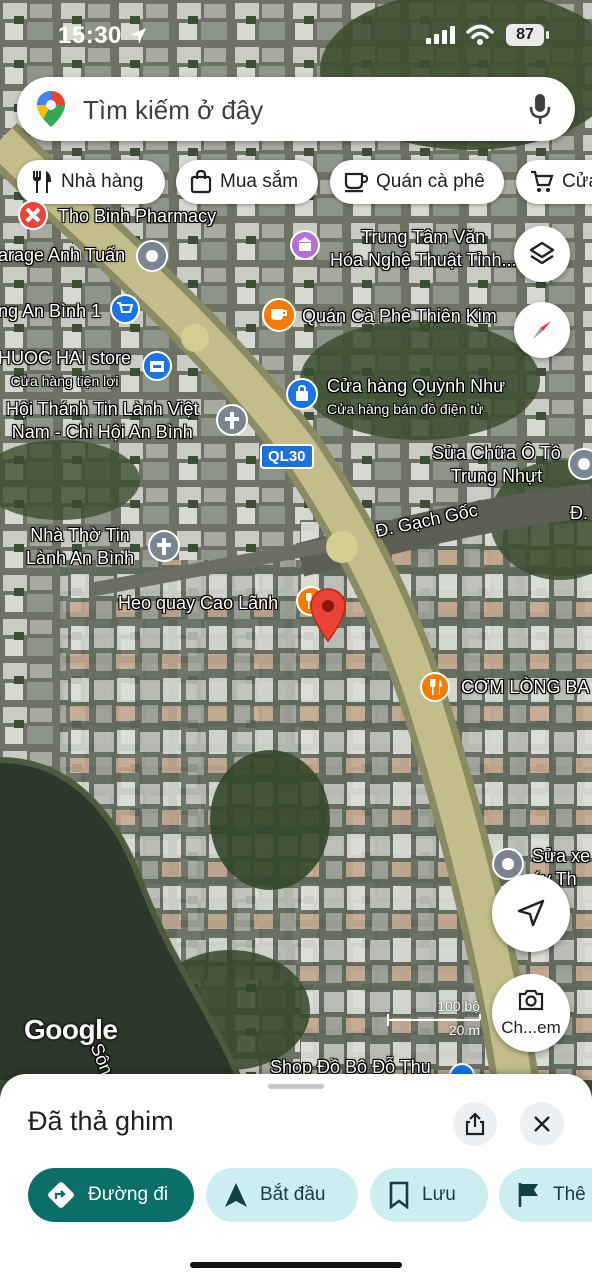  I want to click on poi-com-long: CƠM LÒNG BA, so click(525, 687).